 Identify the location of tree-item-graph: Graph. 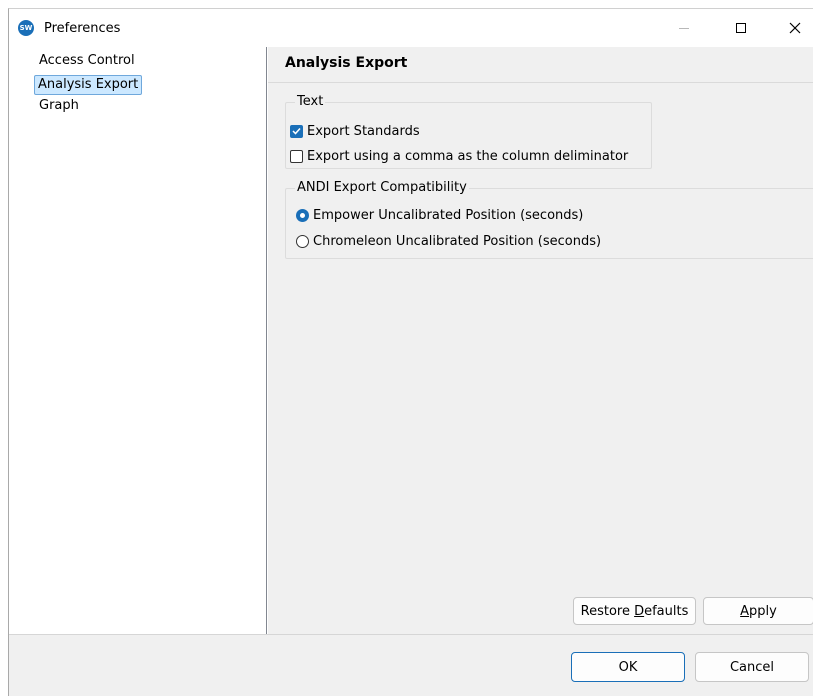
(59, 106).